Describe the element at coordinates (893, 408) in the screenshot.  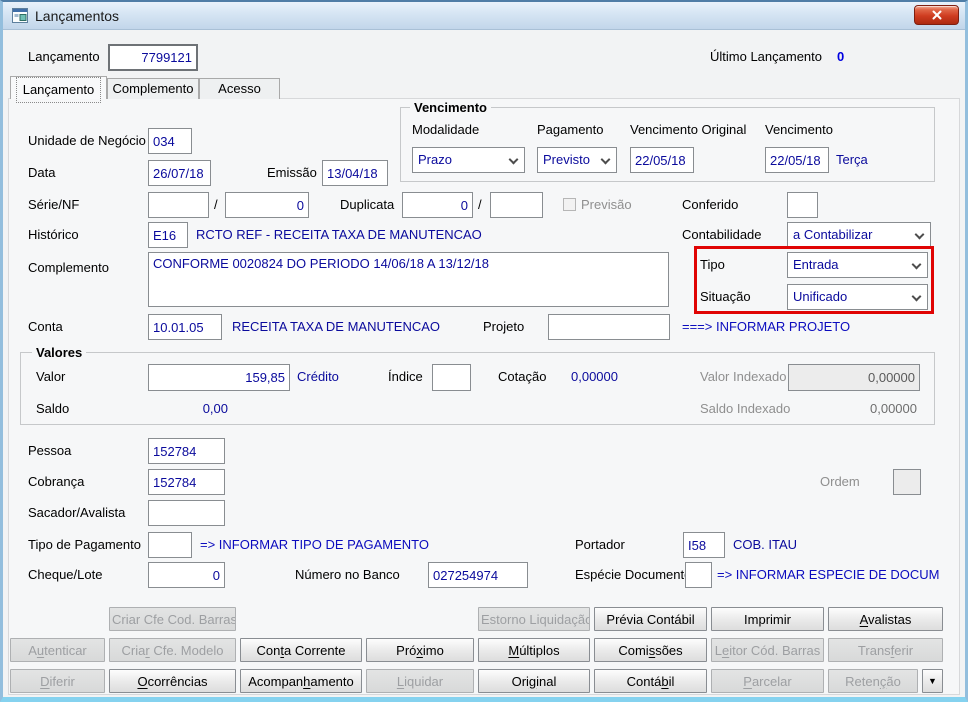
I see `saldo-indexado-value: 0,00000` at that location.